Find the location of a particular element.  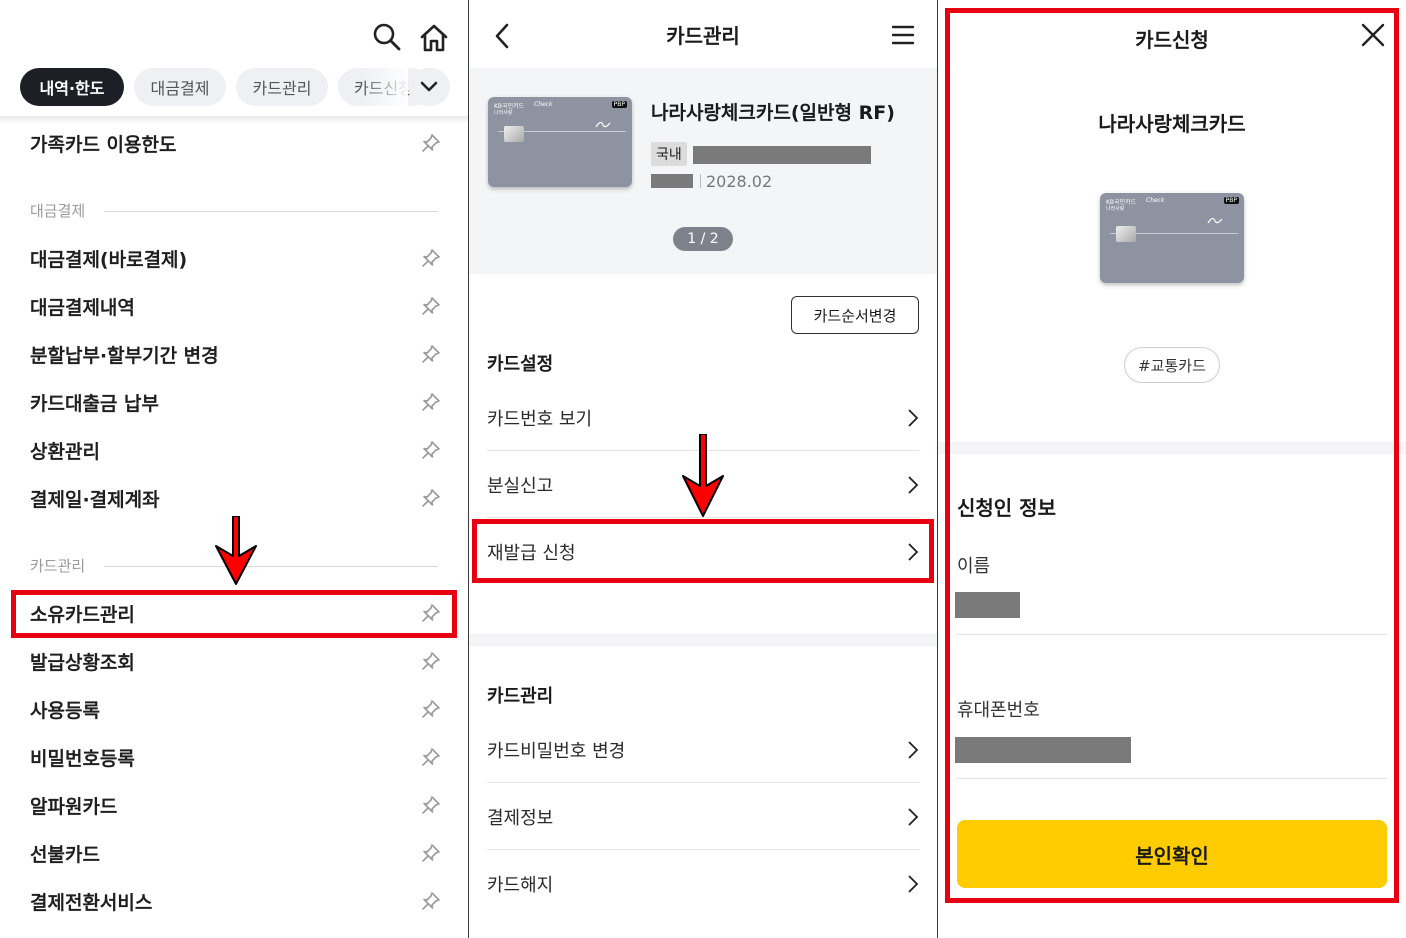

menu-item-alpha-one: 알파원카드 is located at coordinates (236, 805).